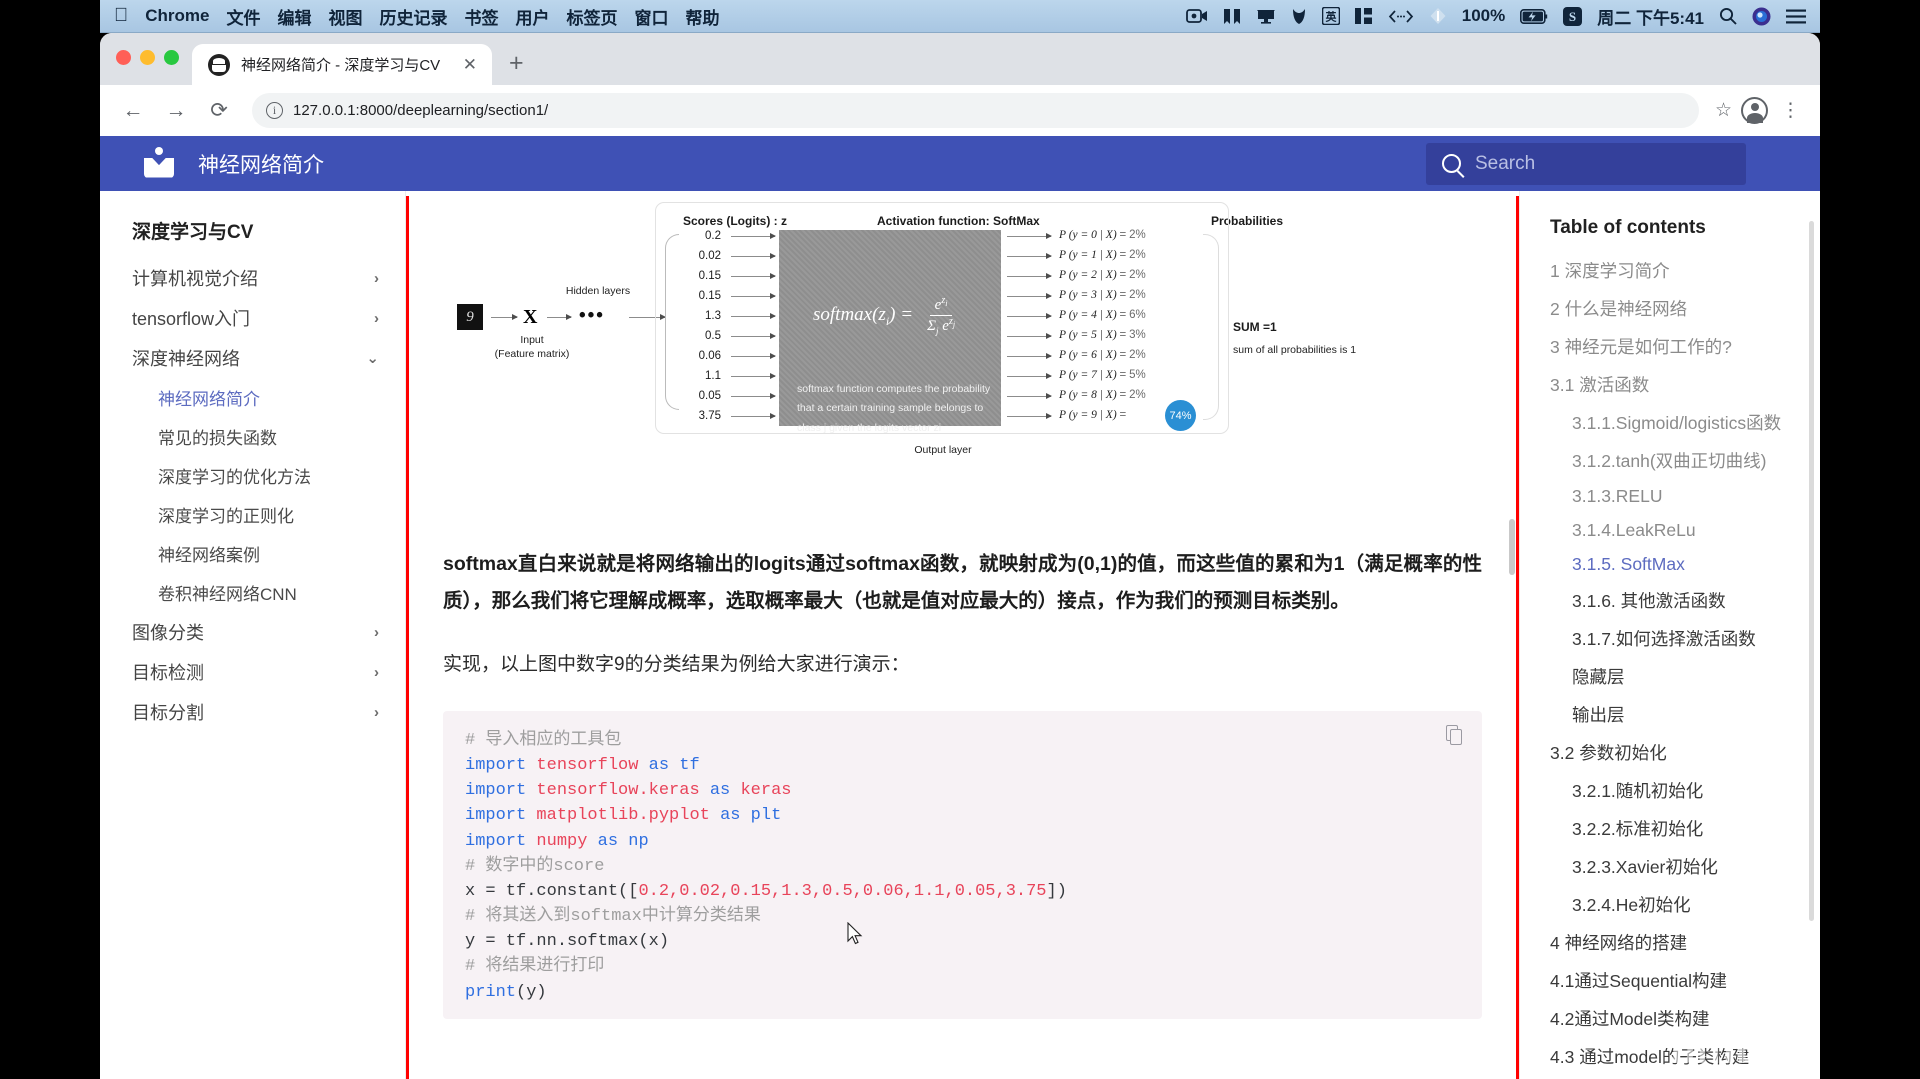  I want to click on display-icon, so click(1266, 16).